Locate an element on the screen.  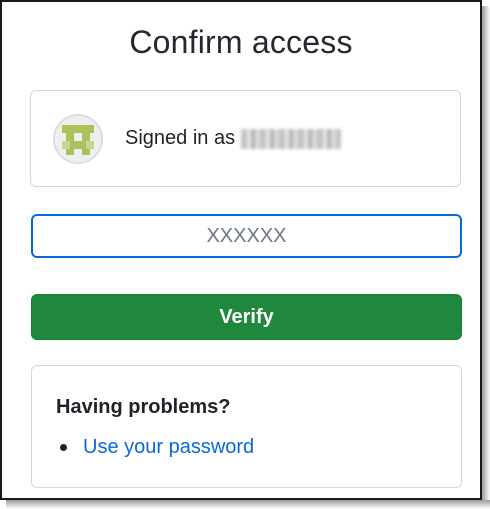
window-shadow-bottom is located at coordinates (248, 504).